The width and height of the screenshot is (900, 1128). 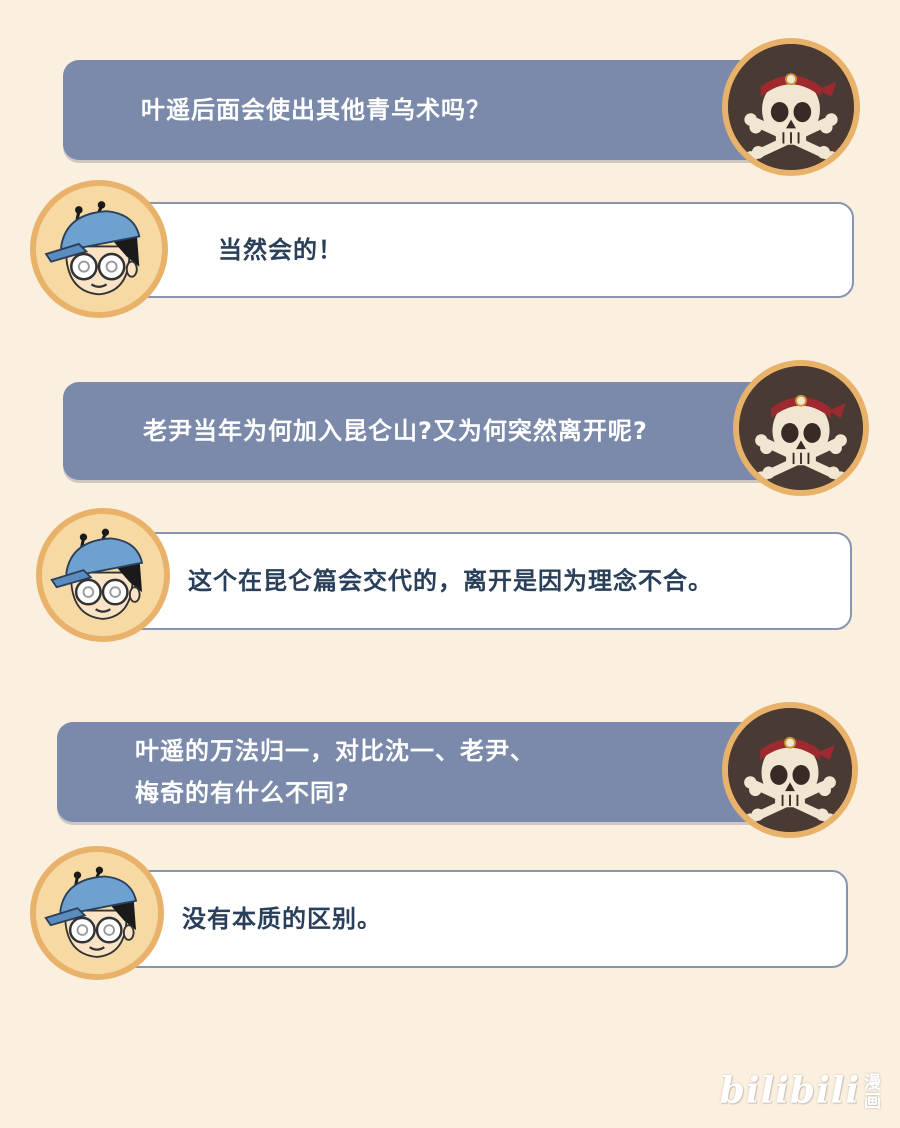 I want to click on question-text: 叶遥后面会使出其他青乌术吗？, so click(x=316, y=110).